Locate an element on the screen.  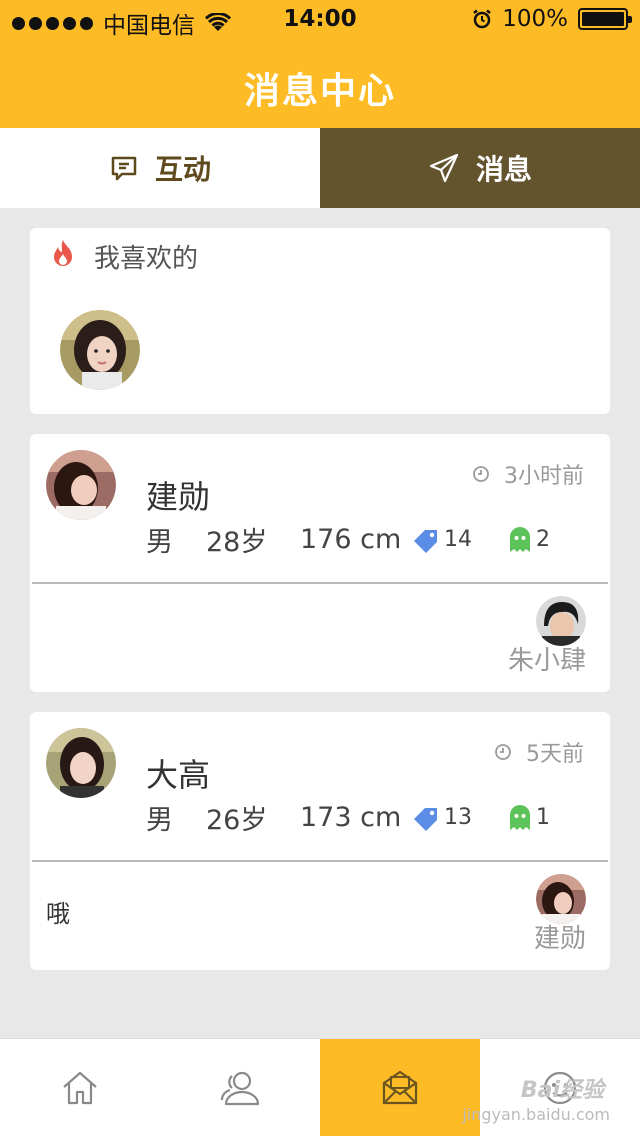
ghost-count: 2 is located at coordinates (543, 539).